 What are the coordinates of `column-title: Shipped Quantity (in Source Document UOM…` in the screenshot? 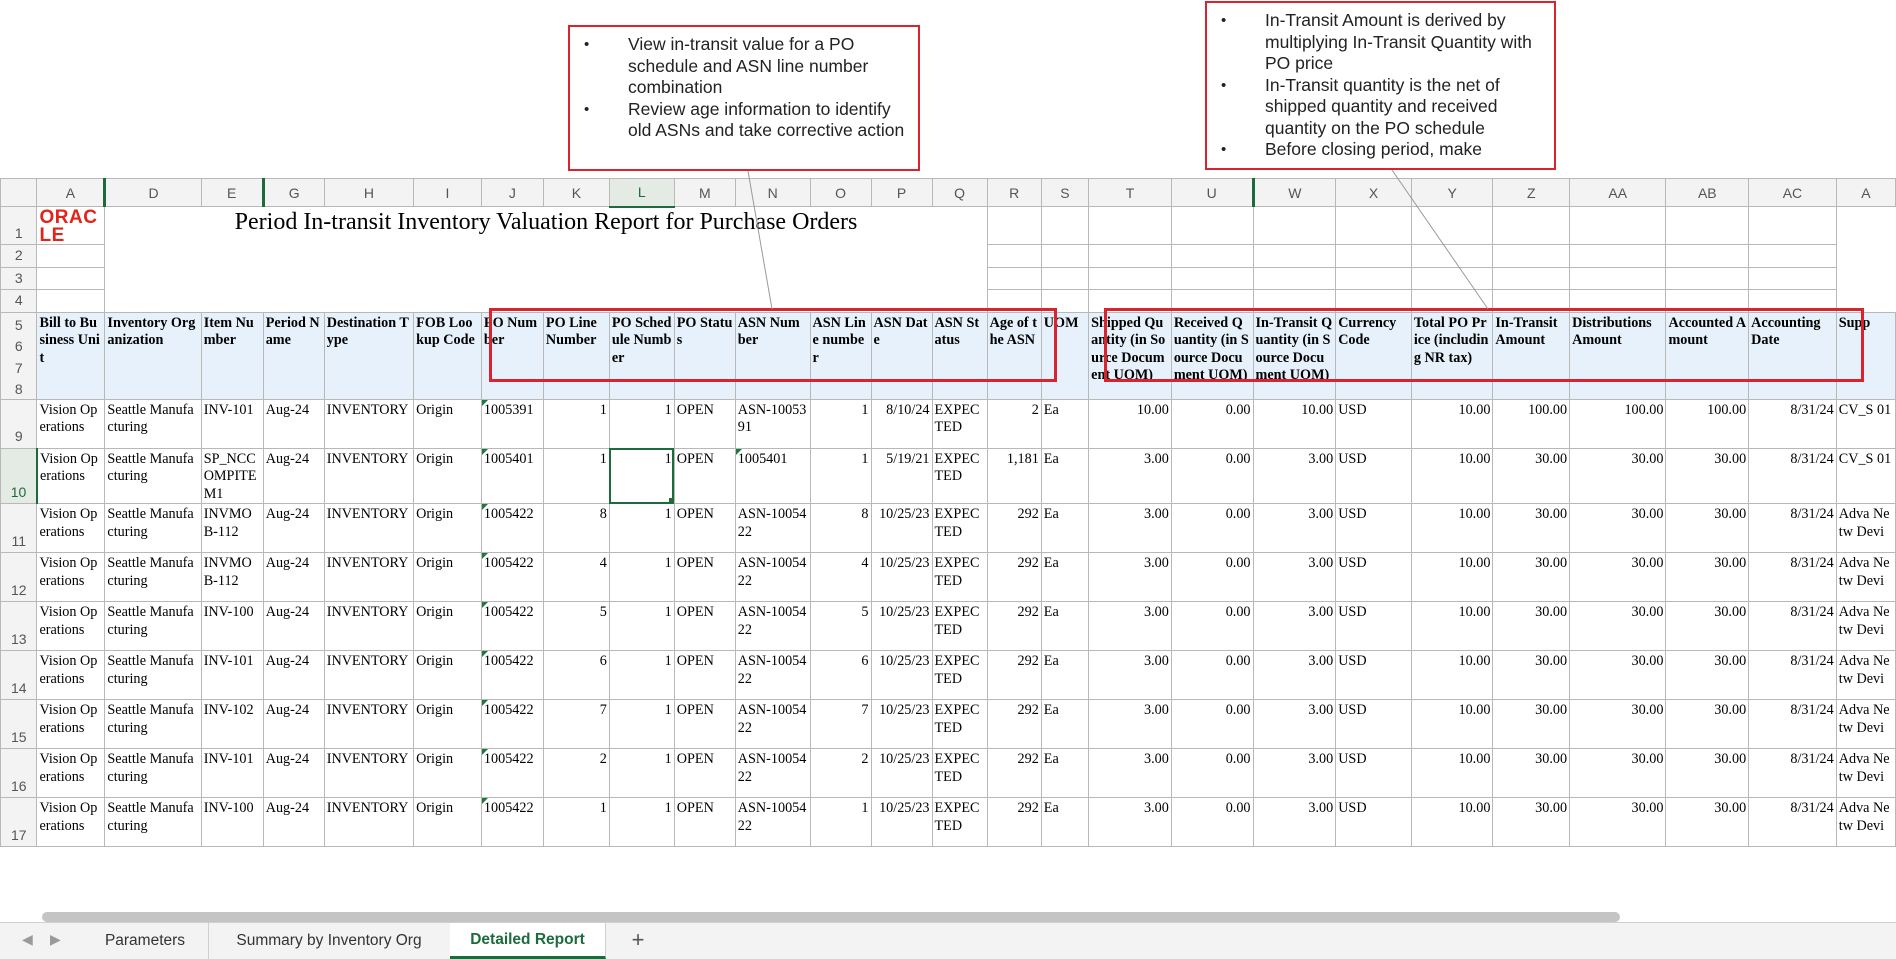 It's located at (1130, 355).